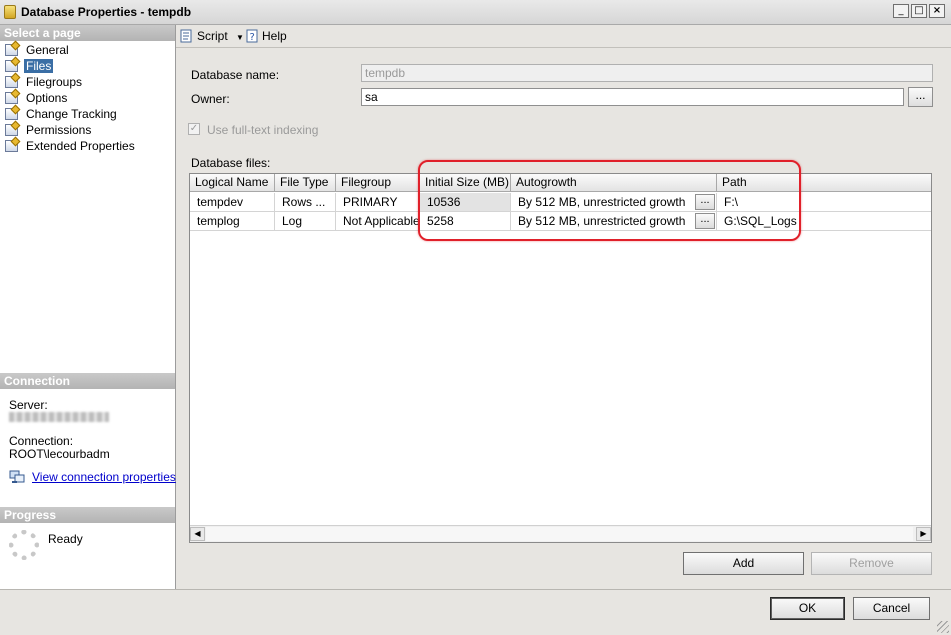  What do you see at coordinates (824, 183) in the screenshot?
I see `column-header-path: Path` at bounding box center [824, 183].